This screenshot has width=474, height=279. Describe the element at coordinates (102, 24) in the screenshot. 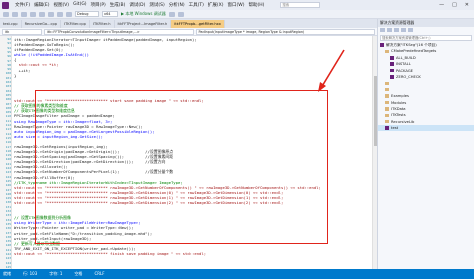

I see `editor-tab: ITKFilter.h` at that location.